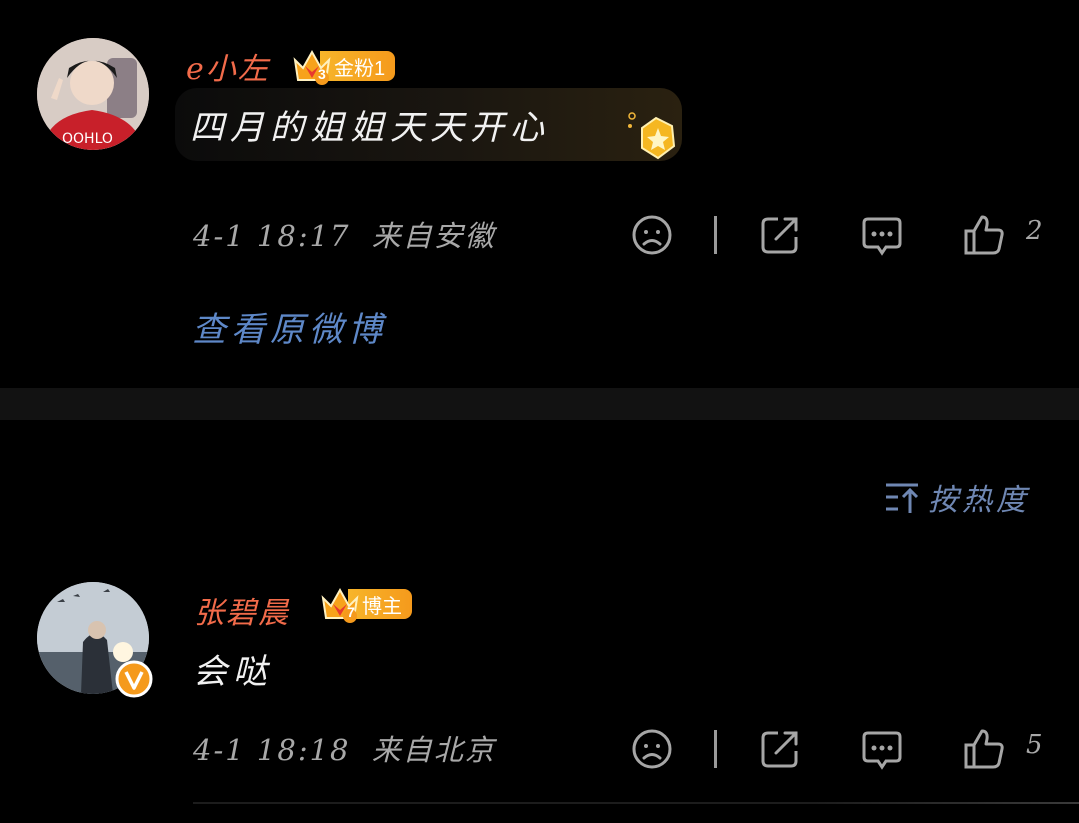 This screenshot has height=823, width=1079. What do you see at coordinates (233, 672) in the screenshot?
I see `comment-text: 会哒` at bounding box center [233, 672].